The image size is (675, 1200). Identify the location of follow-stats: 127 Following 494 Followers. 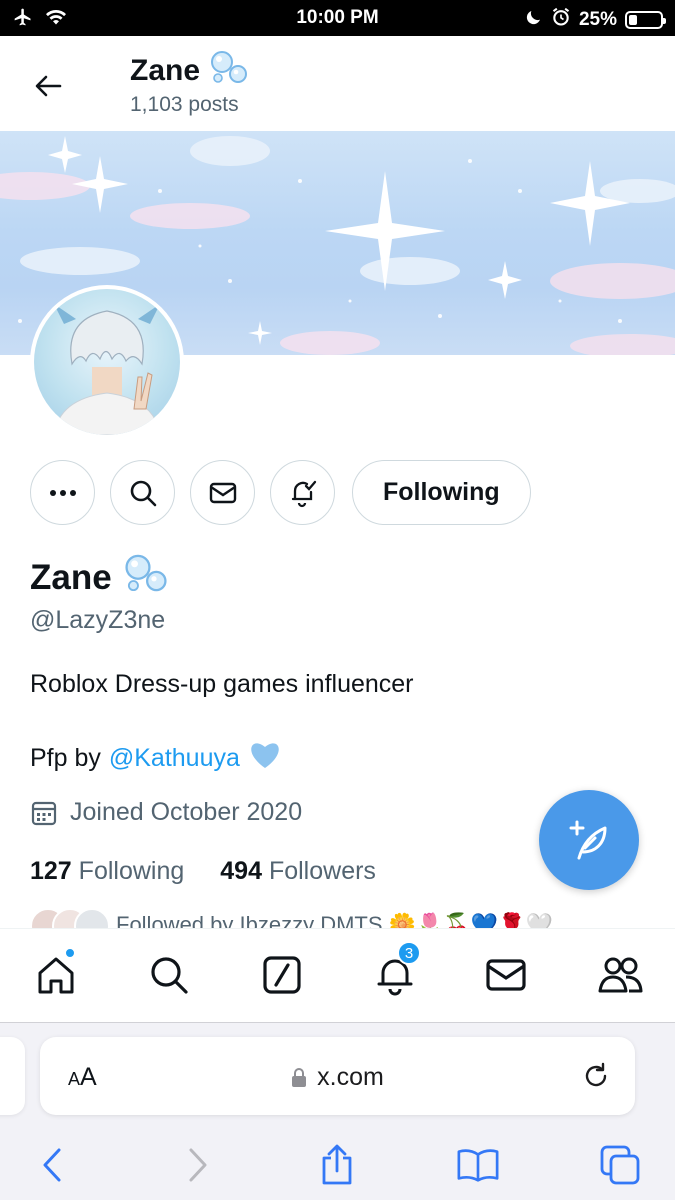
(203, 871).